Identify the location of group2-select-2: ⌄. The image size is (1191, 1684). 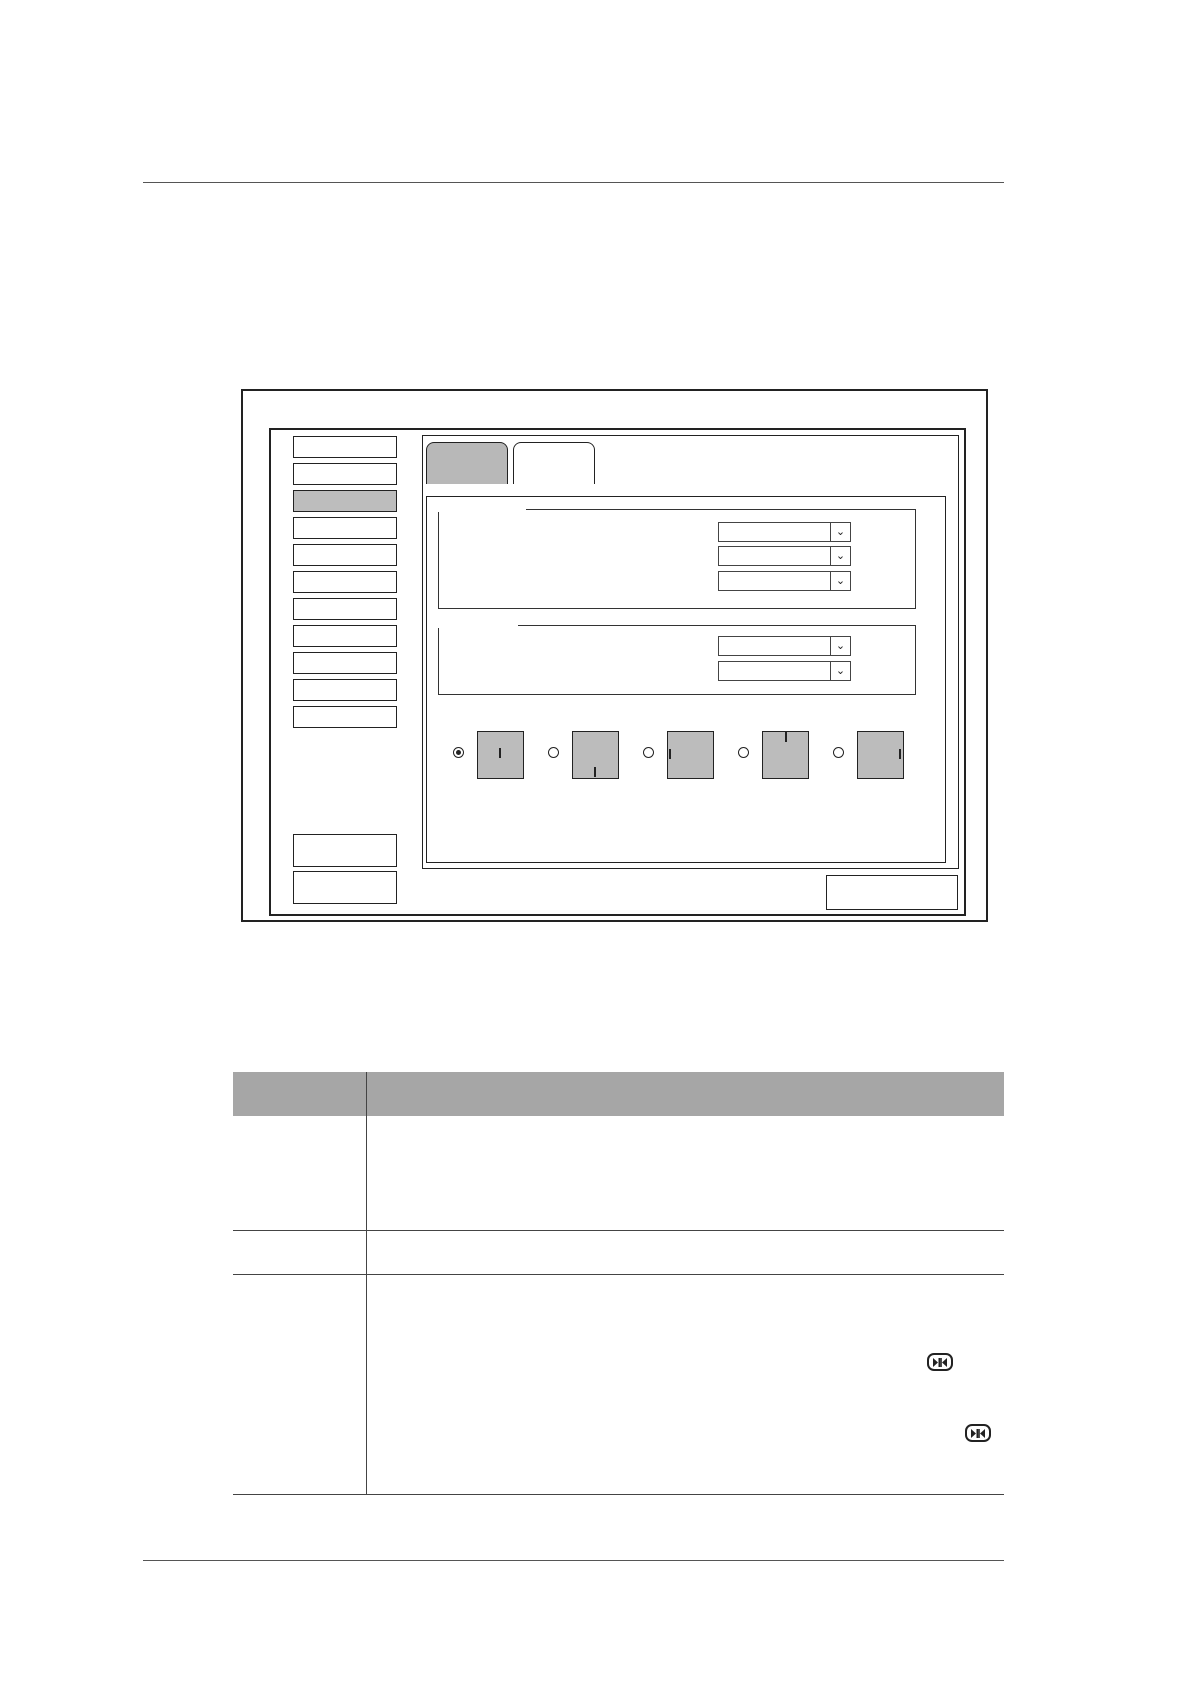
(784, 671).